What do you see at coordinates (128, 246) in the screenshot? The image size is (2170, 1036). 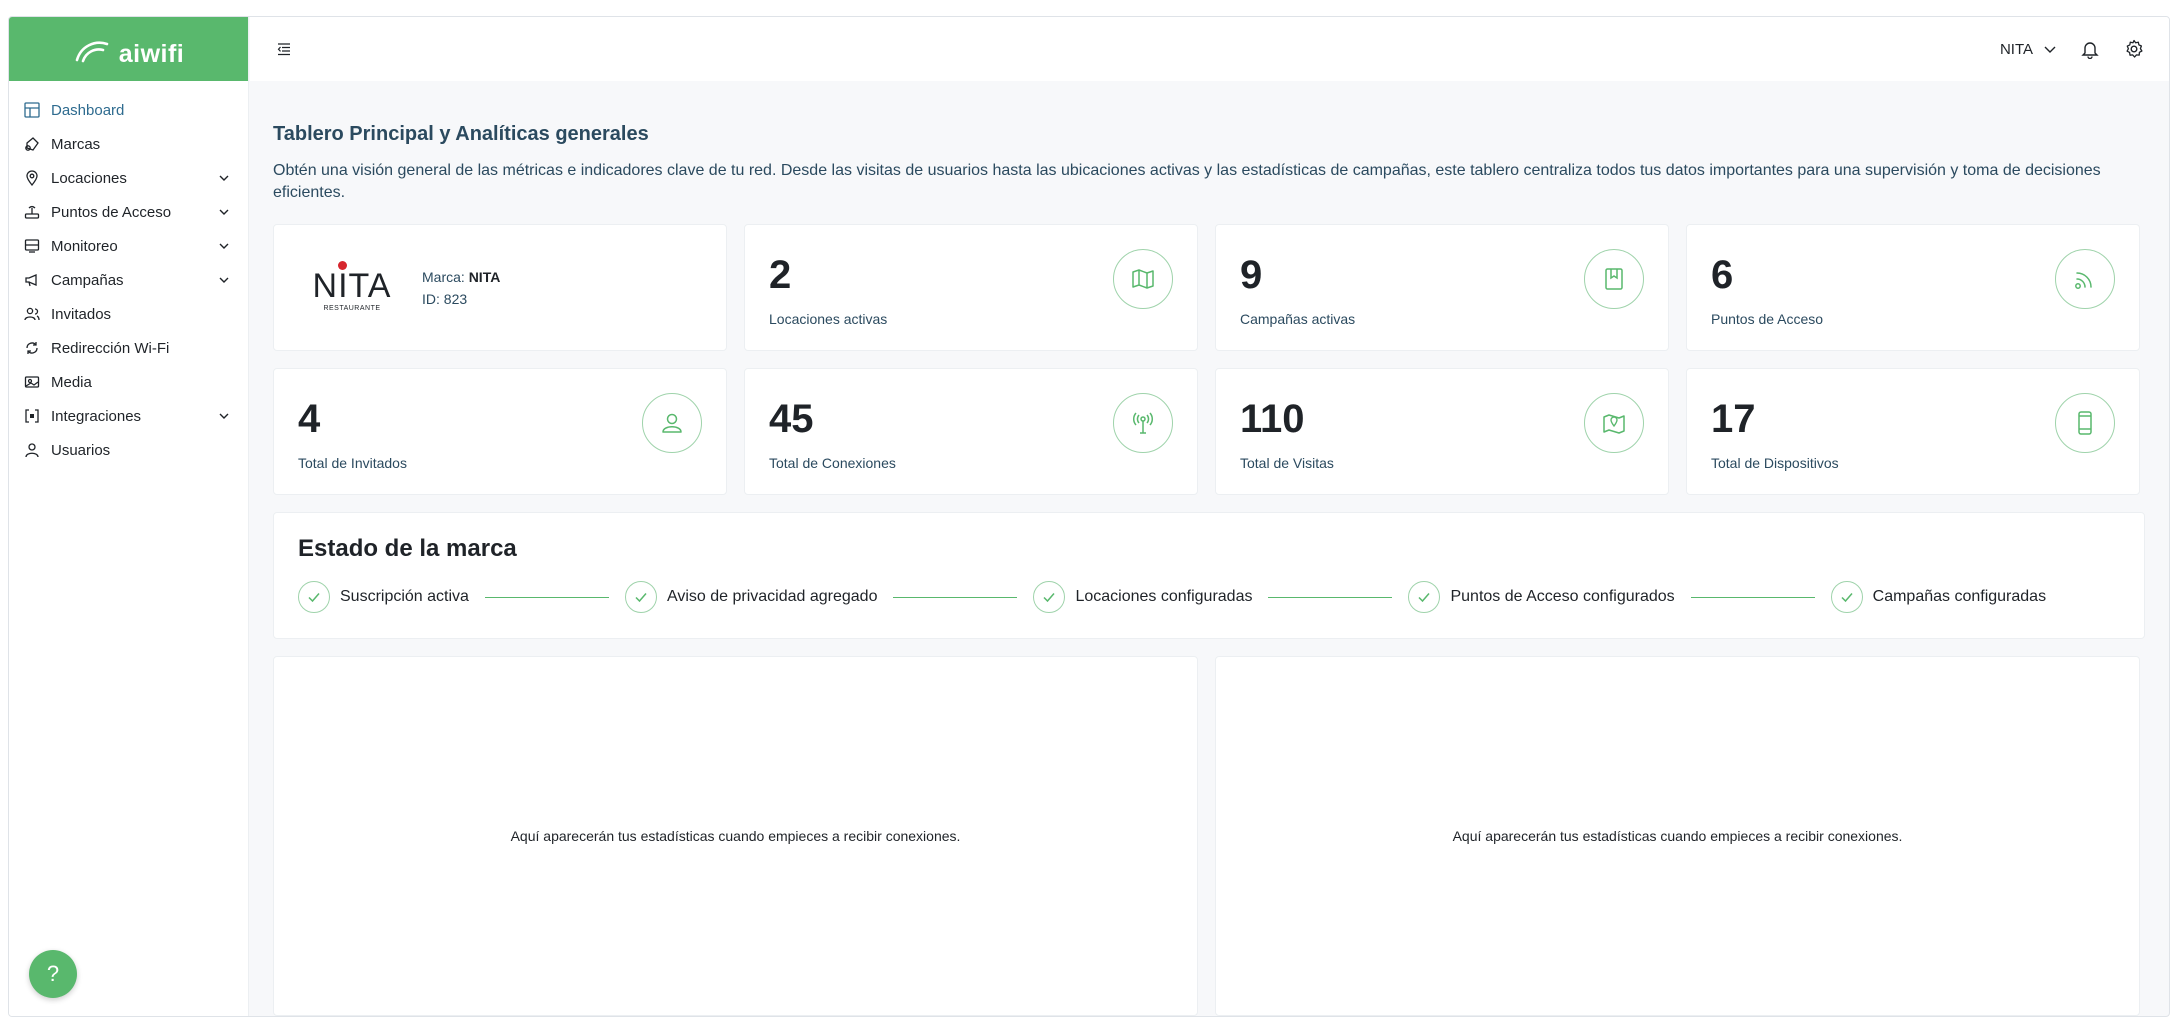 I see `sidebar-item-monitoreo: Monitoreo` at bounding box center [128, 246].